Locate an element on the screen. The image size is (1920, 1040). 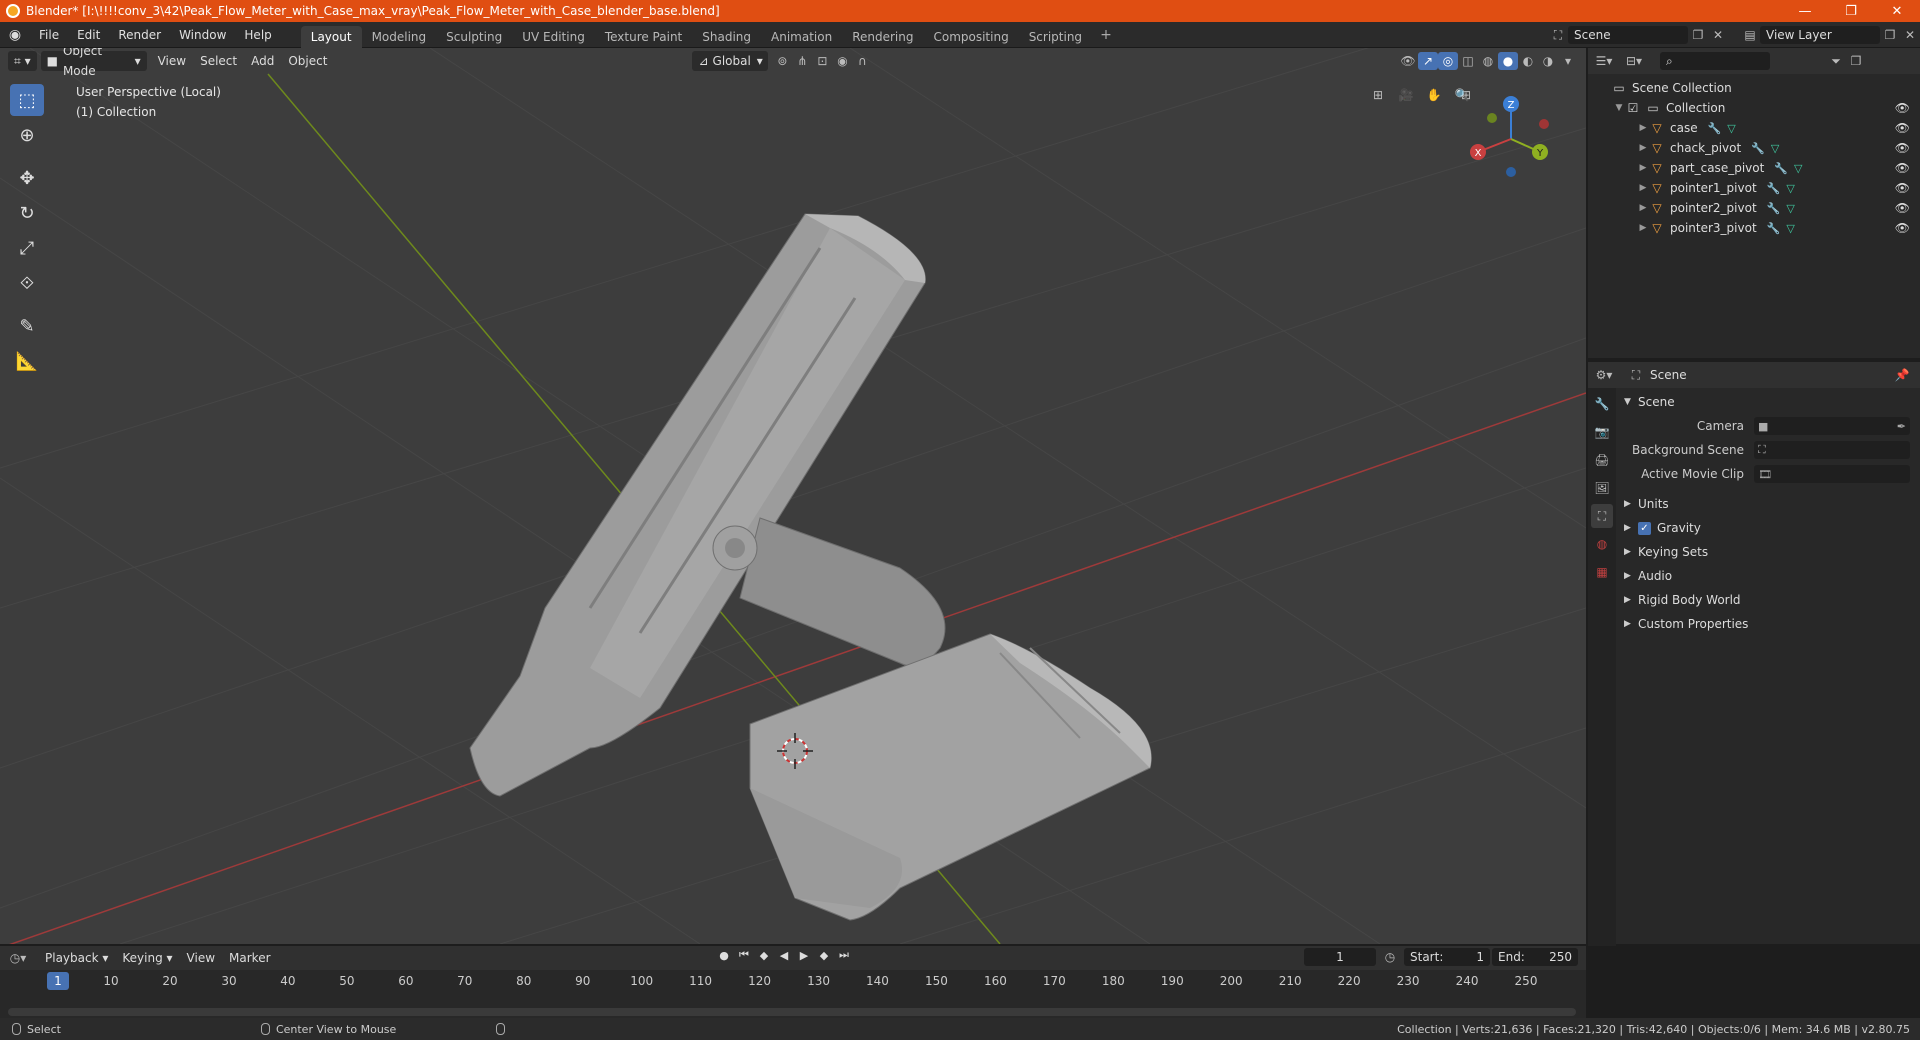
viewport-menu-add: Add is located at coordinates (262, 61).